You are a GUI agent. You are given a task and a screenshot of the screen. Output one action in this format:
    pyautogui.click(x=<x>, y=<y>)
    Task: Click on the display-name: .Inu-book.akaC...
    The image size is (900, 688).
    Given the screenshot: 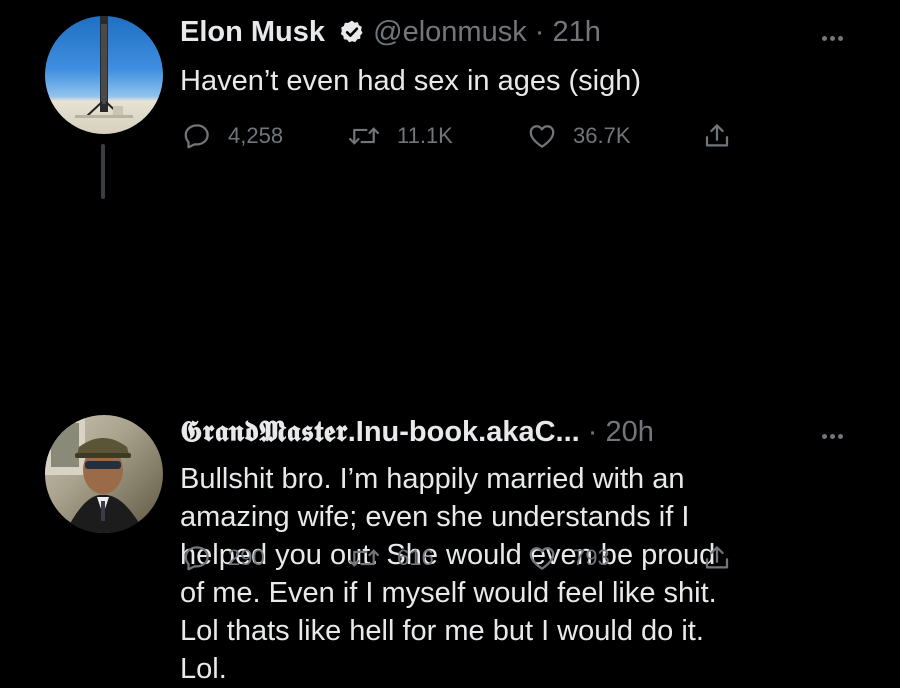 What is the action you would take?
    pyautogui.click(x=464, y=432)
    